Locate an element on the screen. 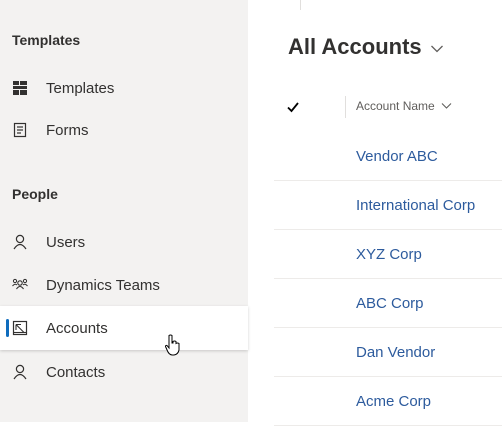  account-name-link: Acme Corp is located at coordinates (393, 401).